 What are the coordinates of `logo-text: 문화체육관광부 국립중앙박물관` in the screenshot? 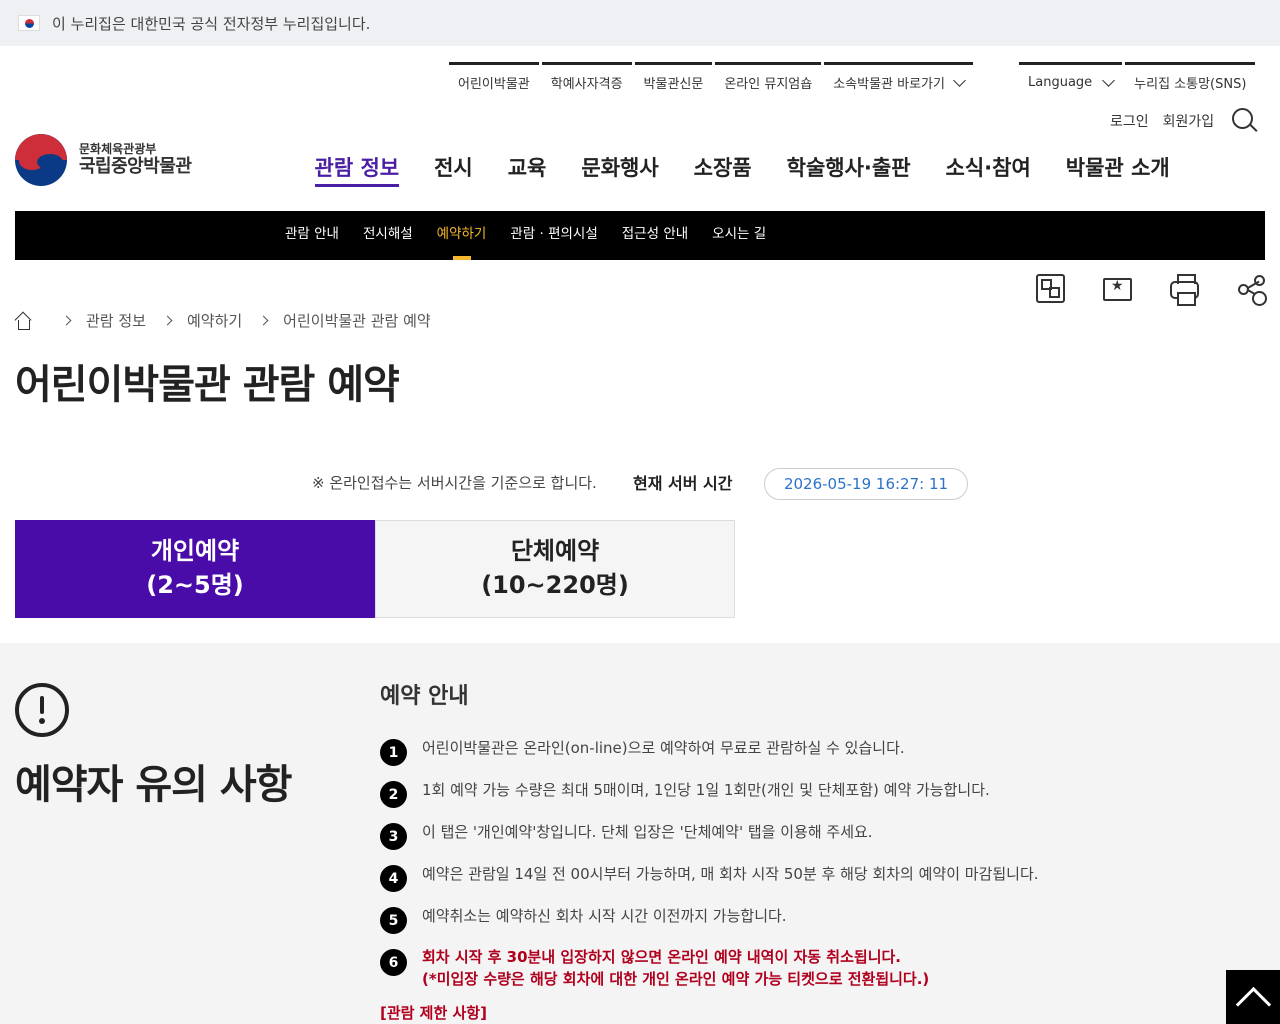 It's located at (135, 160).